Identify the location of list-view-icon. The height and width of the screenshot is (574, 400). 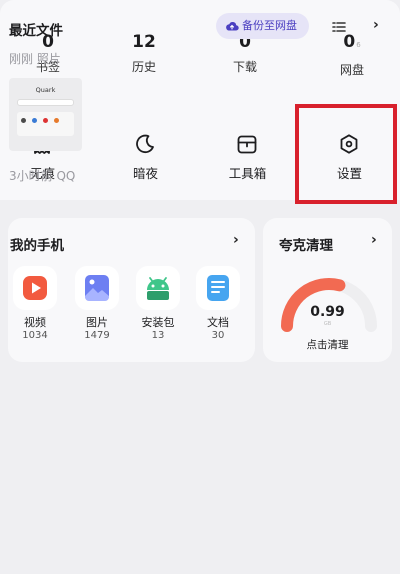
(339, 27).